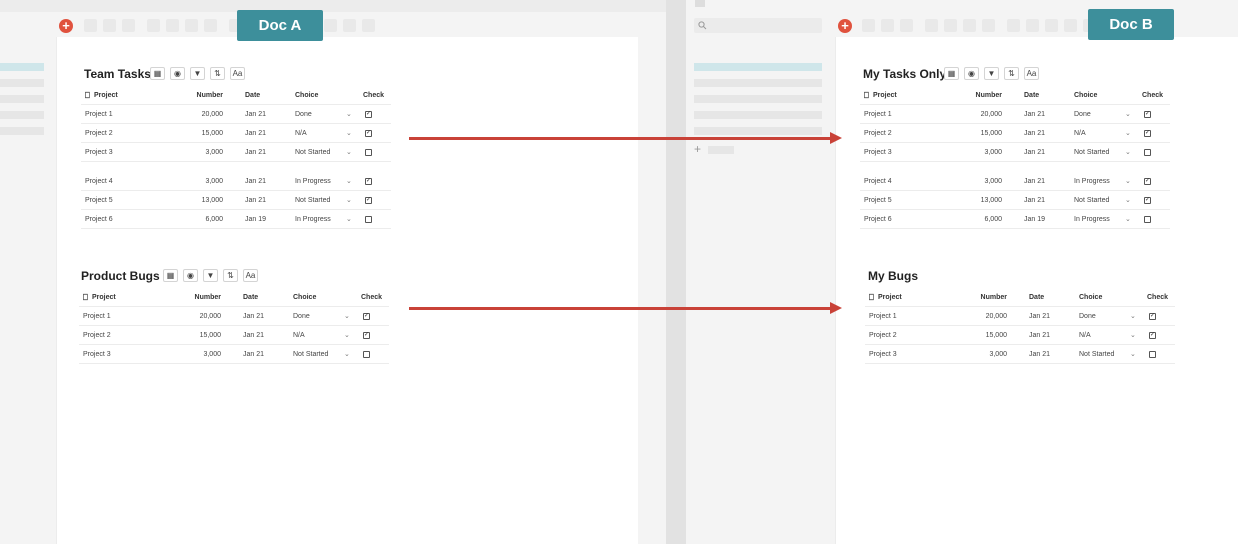  What do you see at coordinates (697, 149) in the screenshot?
I see `add-page-icon: +` at bounding box center [697, 149].